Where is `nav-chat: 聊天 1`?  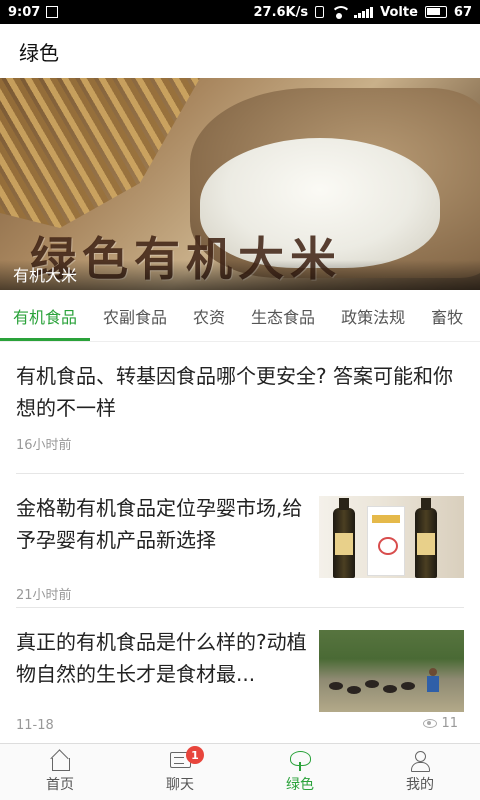 nav-chat: 聊天 1 is located at coordinates (180, 772).